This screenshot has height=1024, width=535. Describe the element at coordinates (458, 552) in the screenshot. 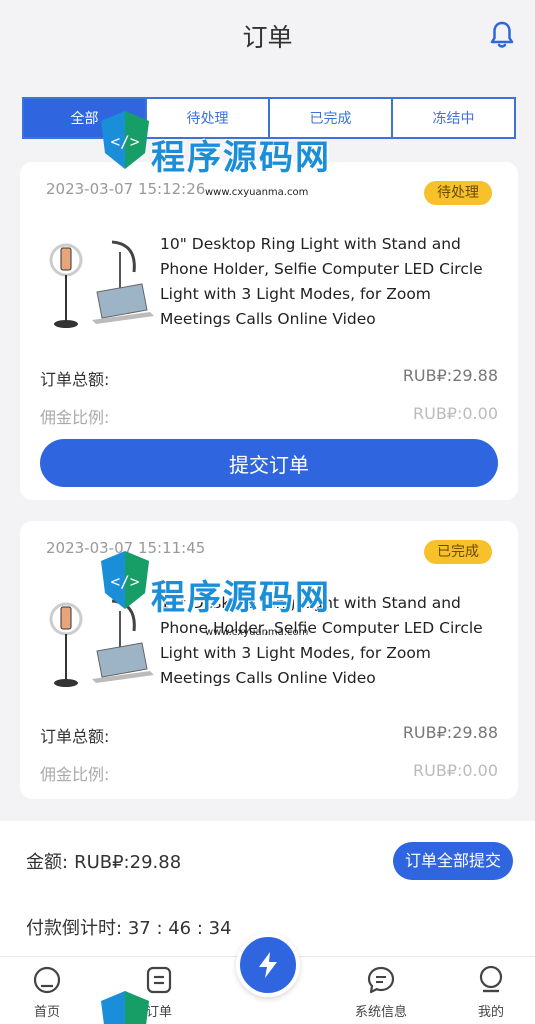

I see `status-badge: 已完成` at that location.